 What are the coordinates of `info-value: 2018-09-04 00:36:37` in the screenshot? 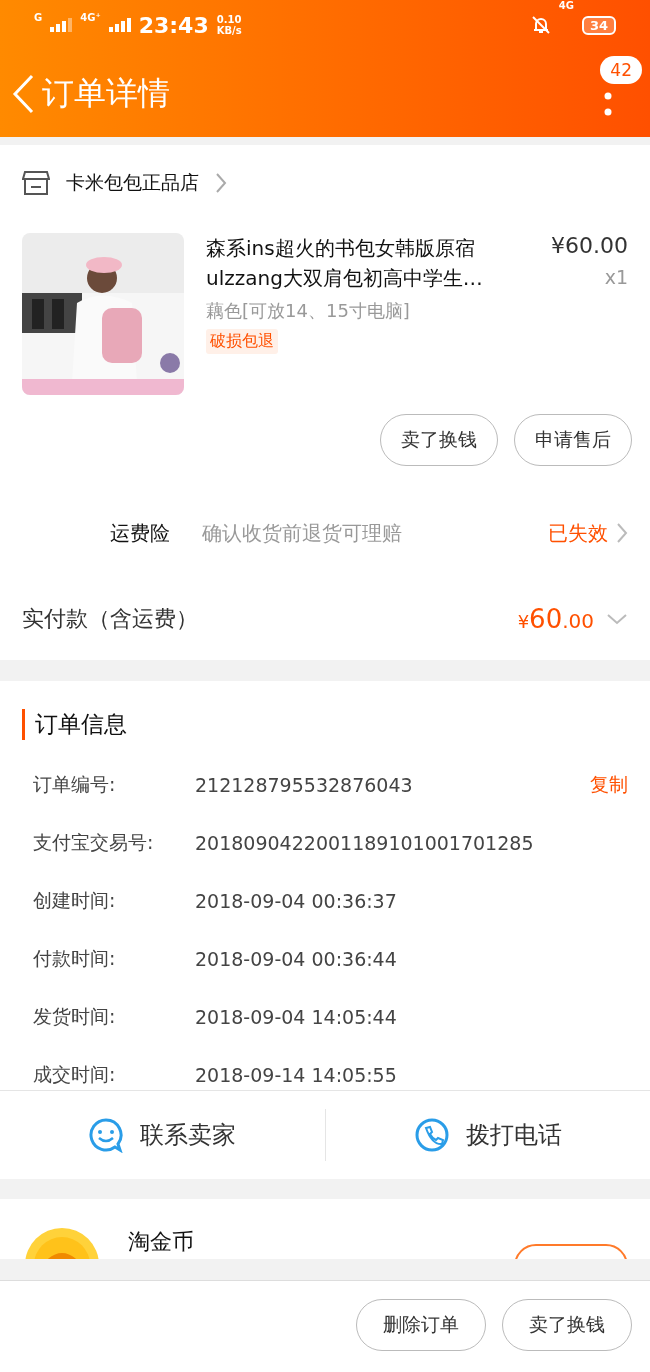 It's located at (296, 901).